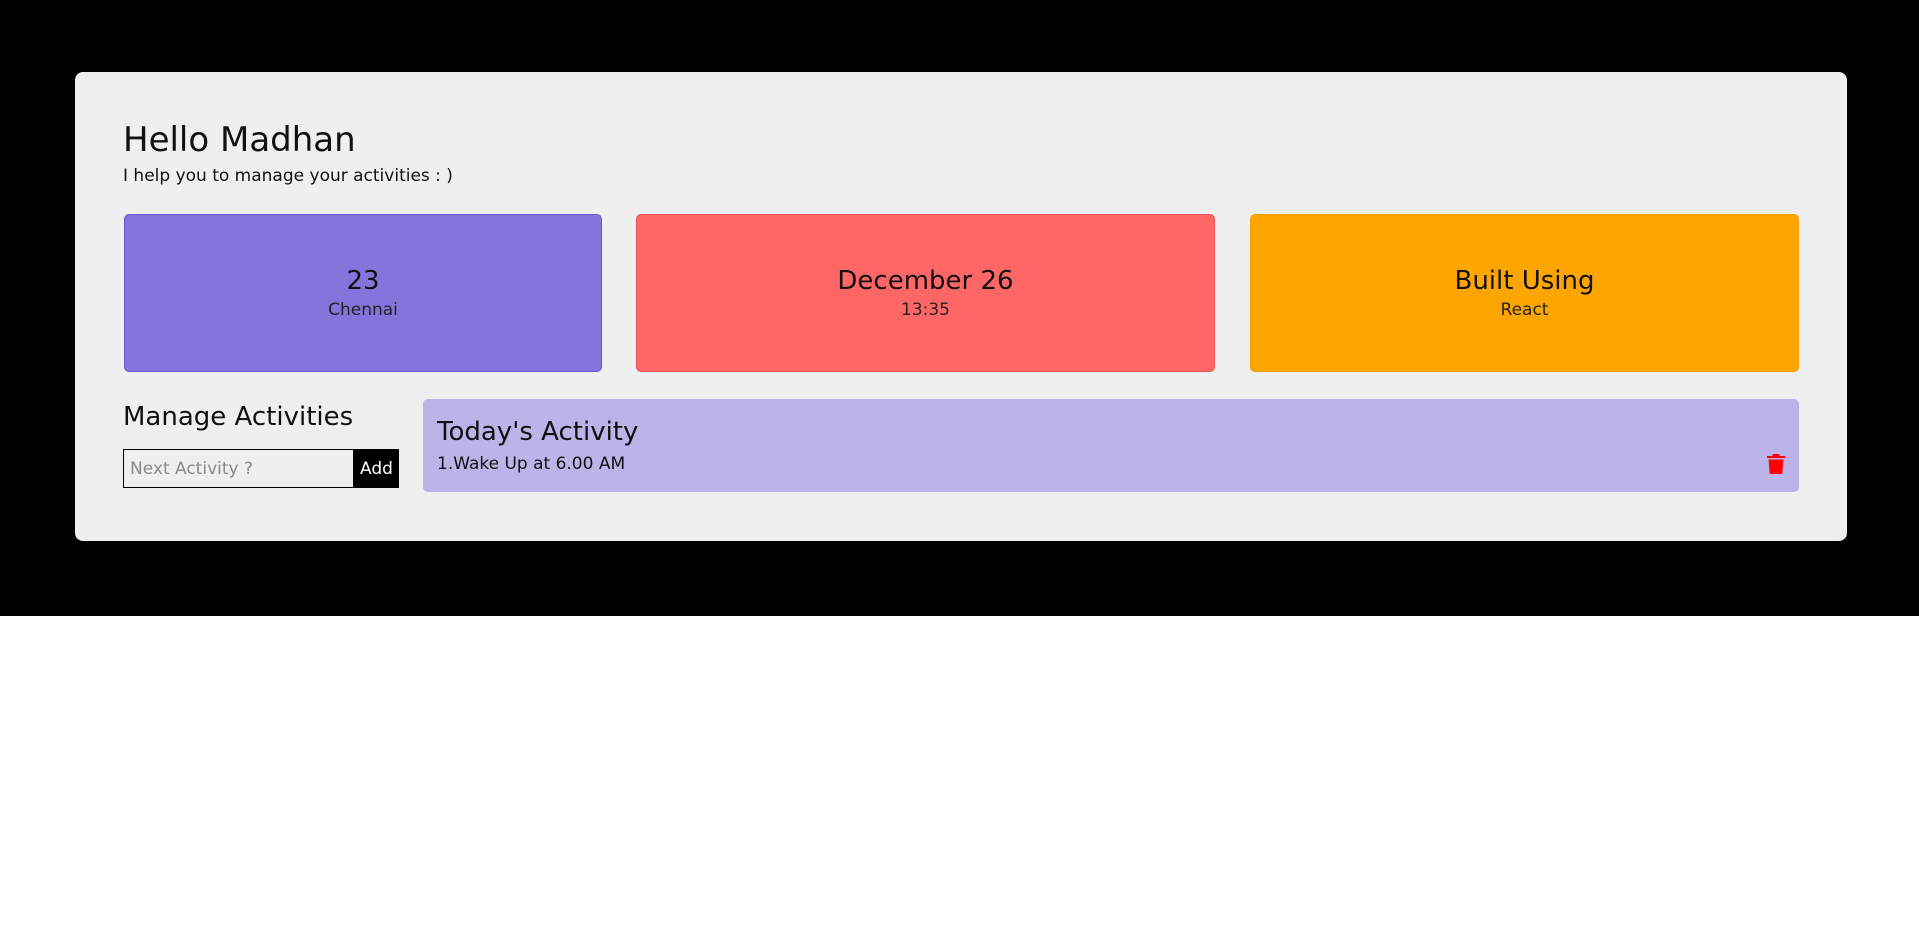  I want to click on todays-activity-title: Today's Activity, so click(538, 432).